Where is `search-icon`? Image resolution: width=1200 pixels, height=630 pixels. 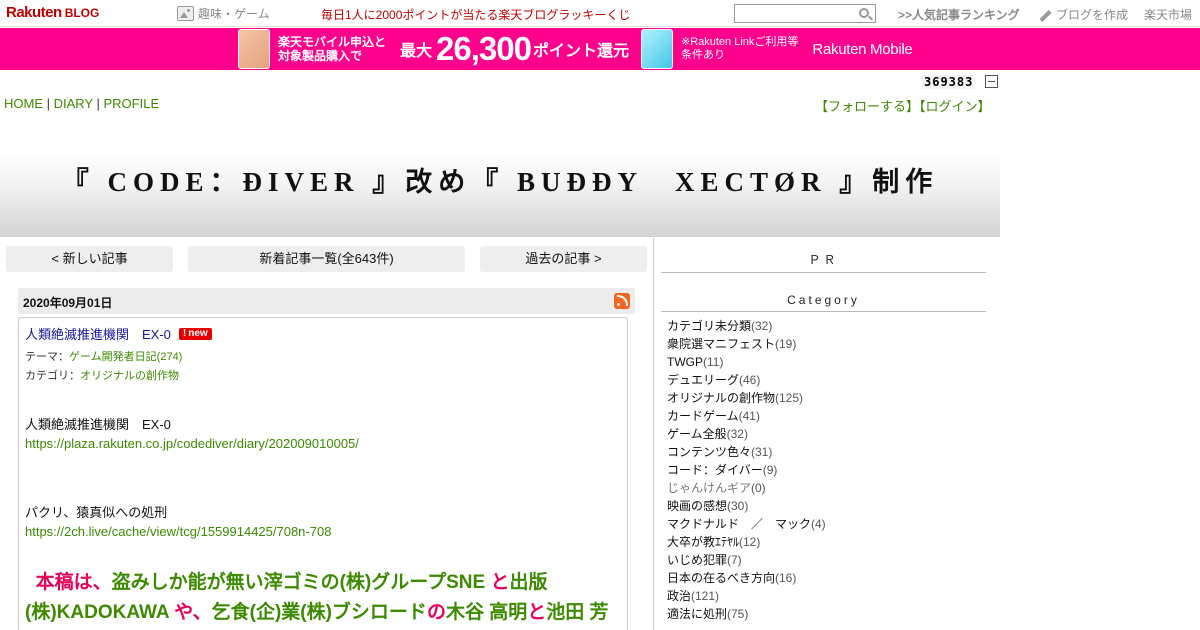
search-icon is located at coordinates (864, 13).